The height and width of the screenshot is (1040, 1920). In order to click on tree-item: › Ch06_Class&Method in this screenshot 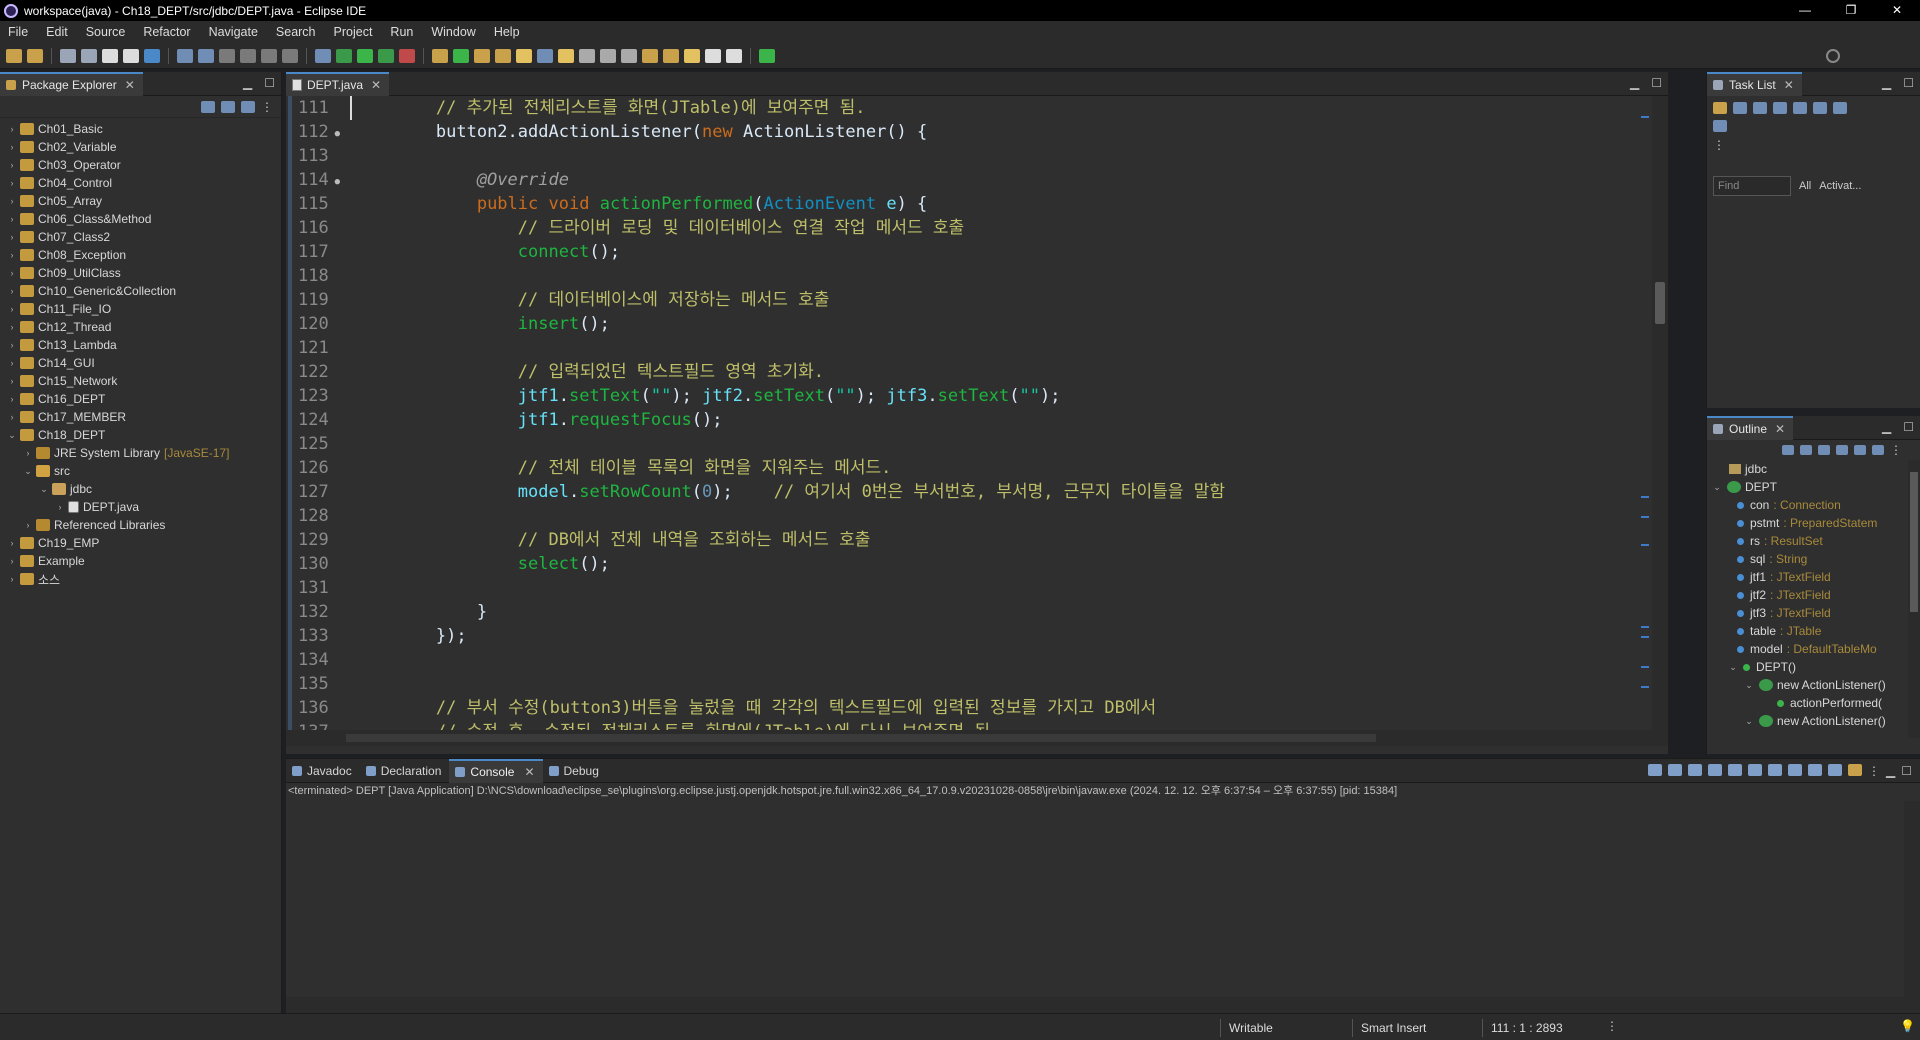, I will do `click(140, 219)`.